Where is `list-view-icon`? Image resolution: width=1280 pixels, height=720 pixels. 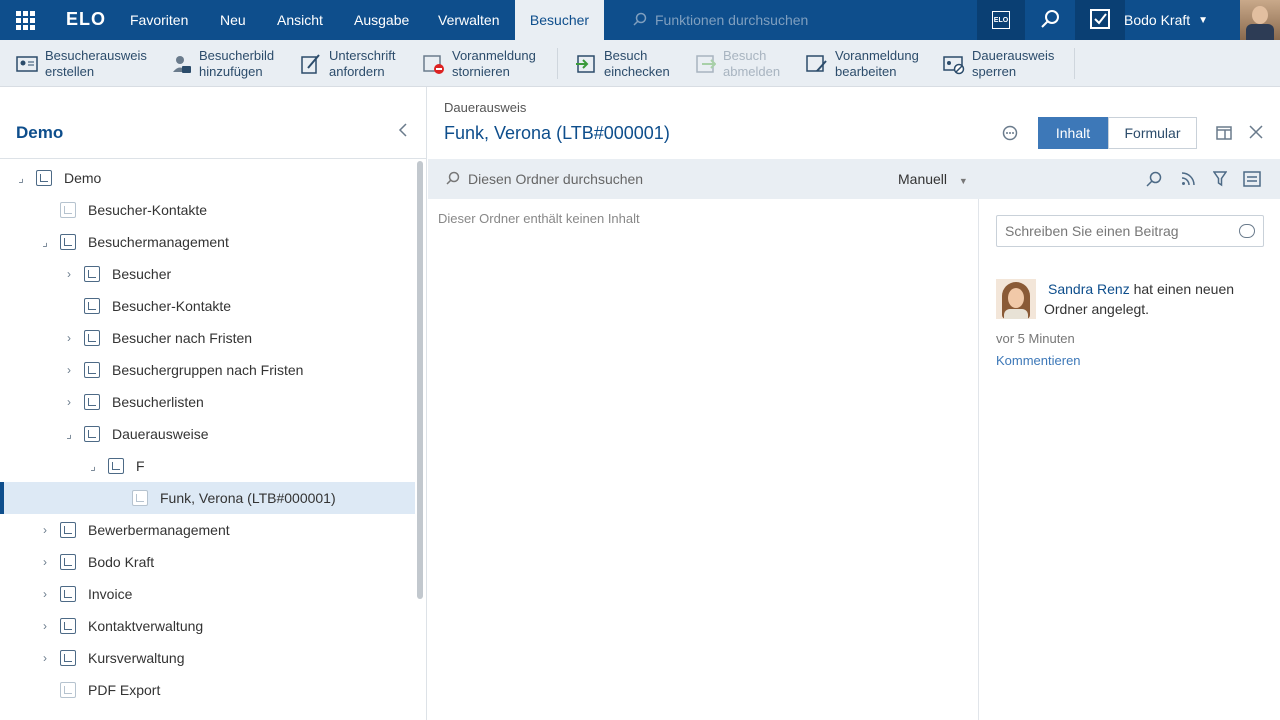
list-view-icon is located at coordinates (1252, 180).